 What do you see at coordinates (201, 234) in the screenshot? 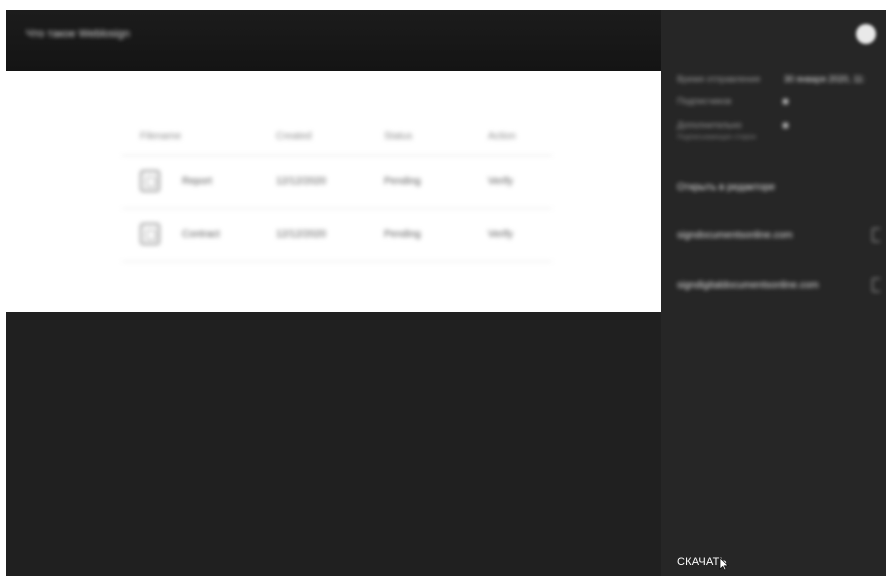
I see `row-filename: Contract` at bounding box center [201, 234].